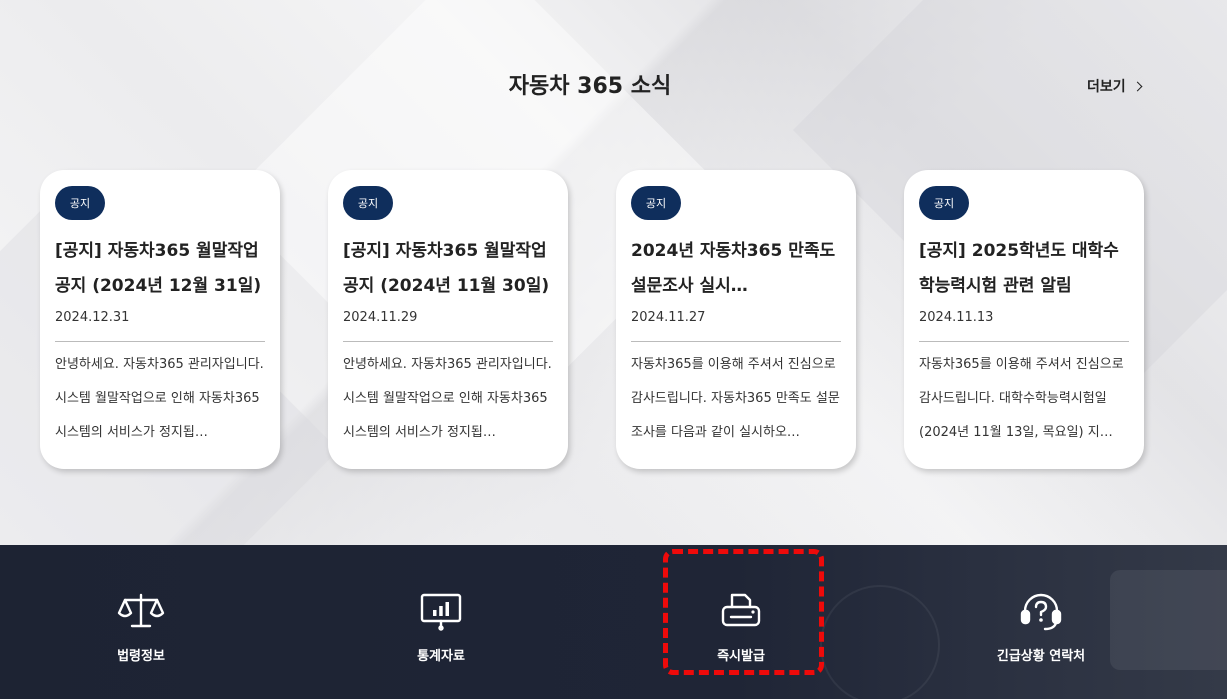 This screenshot has height=699, width=1227. Describe the element at coordinates (1041, 656) in the screenshot. I see `quick-link-label: 긴급상황 연락처` at that location.